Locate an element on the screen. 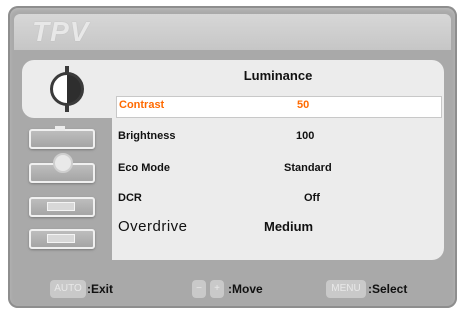 The height and width of the screenshot is (316, 465). luminance-icon is located at coordinates (67, 89).